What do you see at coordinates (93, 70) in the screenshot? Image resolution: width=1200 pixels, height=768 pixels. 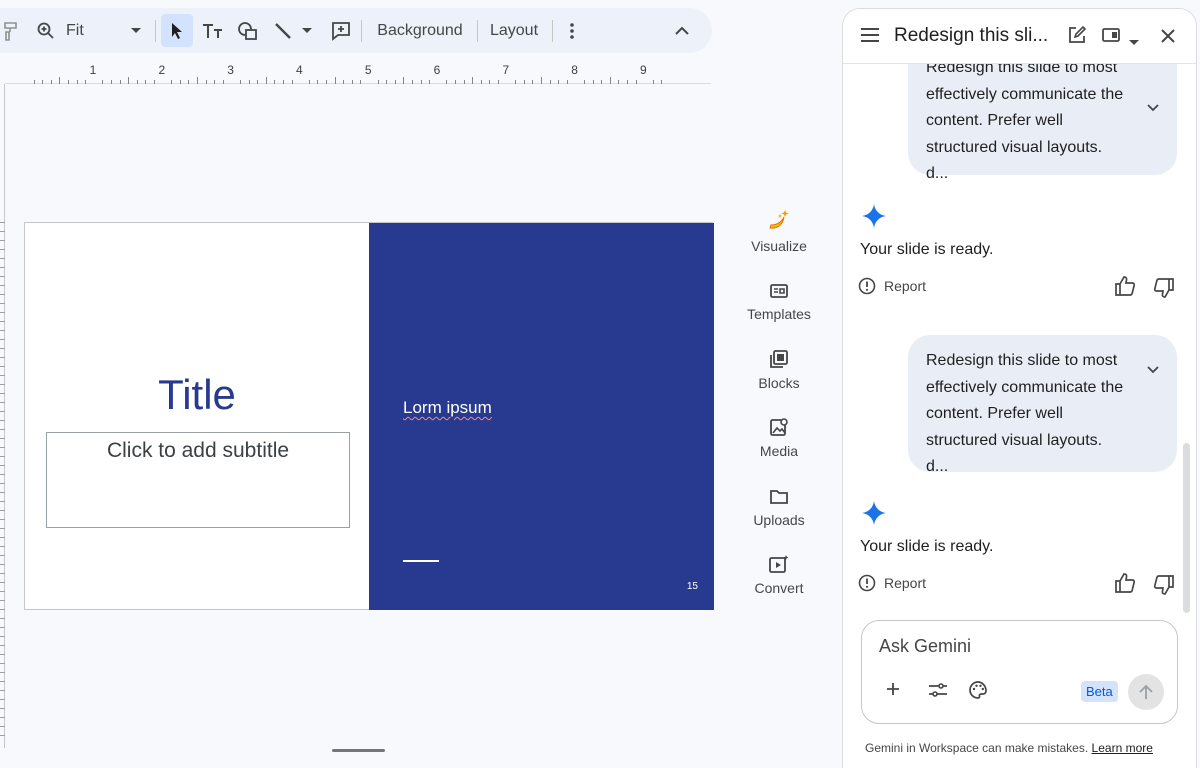 I see `ruler-number: 1` at bounding box center [93, 70].